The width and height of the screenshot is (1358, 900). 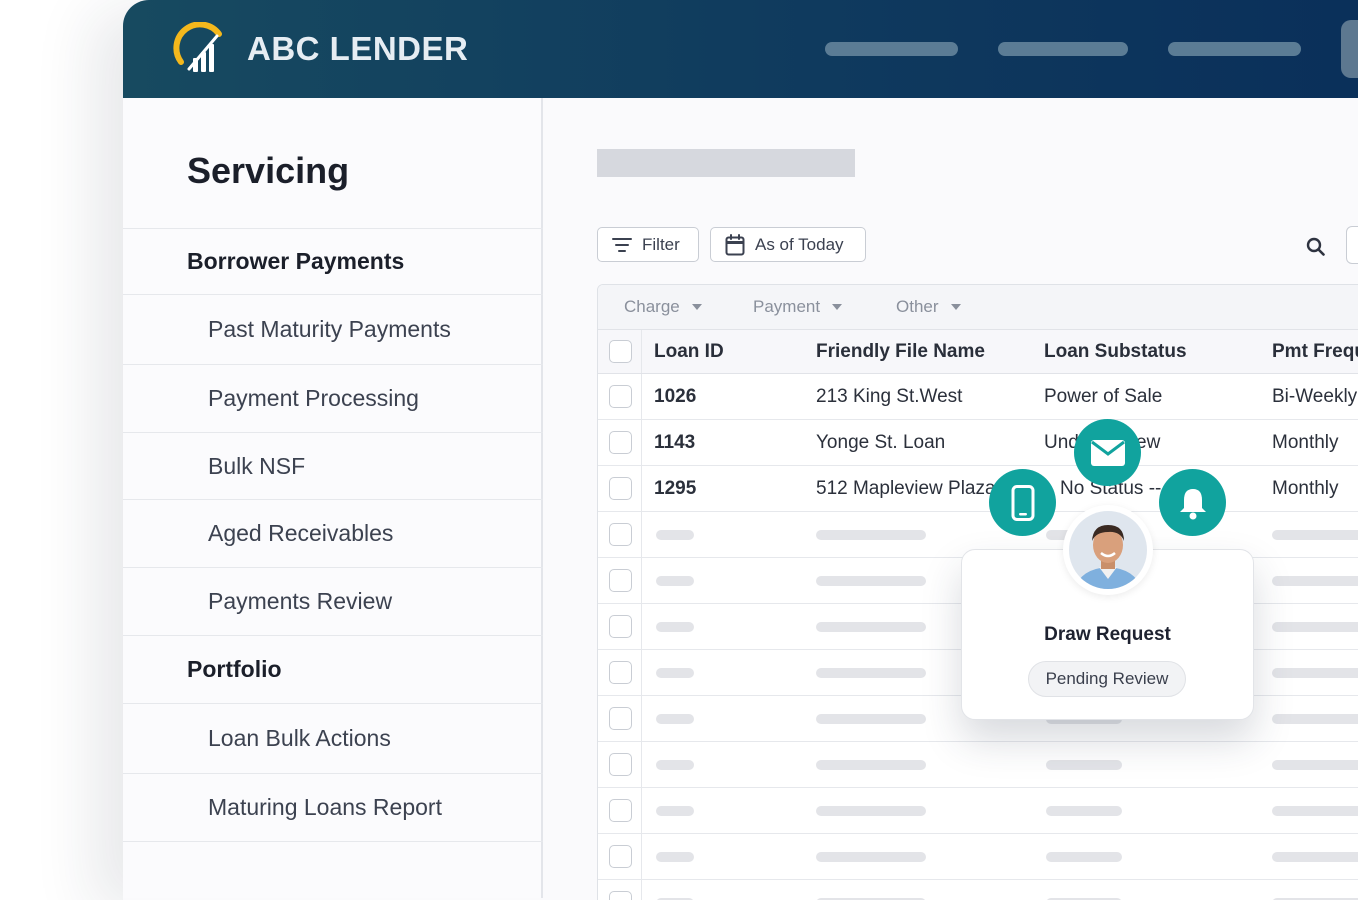 I want to click on sidebar-item-aged-receivables: Aged Receivables, so click(x=333, y=533).